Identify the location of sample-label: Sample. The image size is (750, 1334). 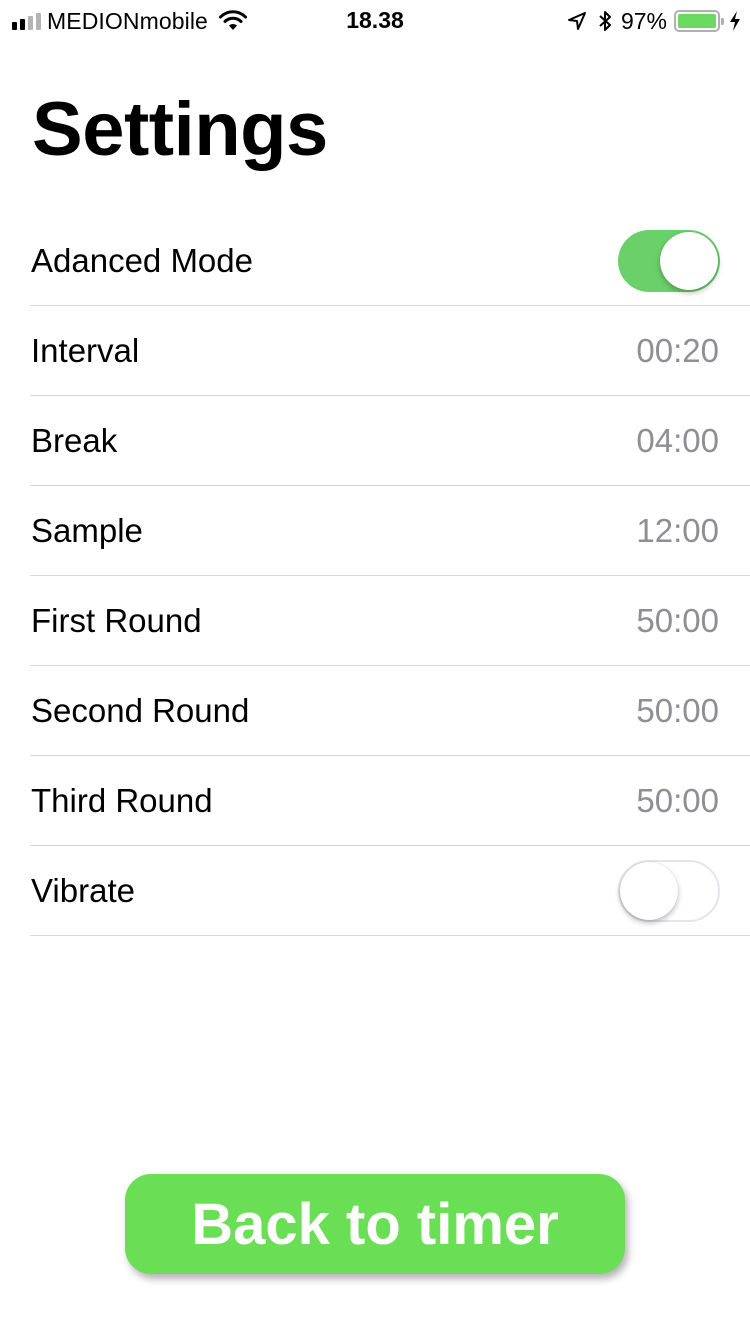
(87, 530).